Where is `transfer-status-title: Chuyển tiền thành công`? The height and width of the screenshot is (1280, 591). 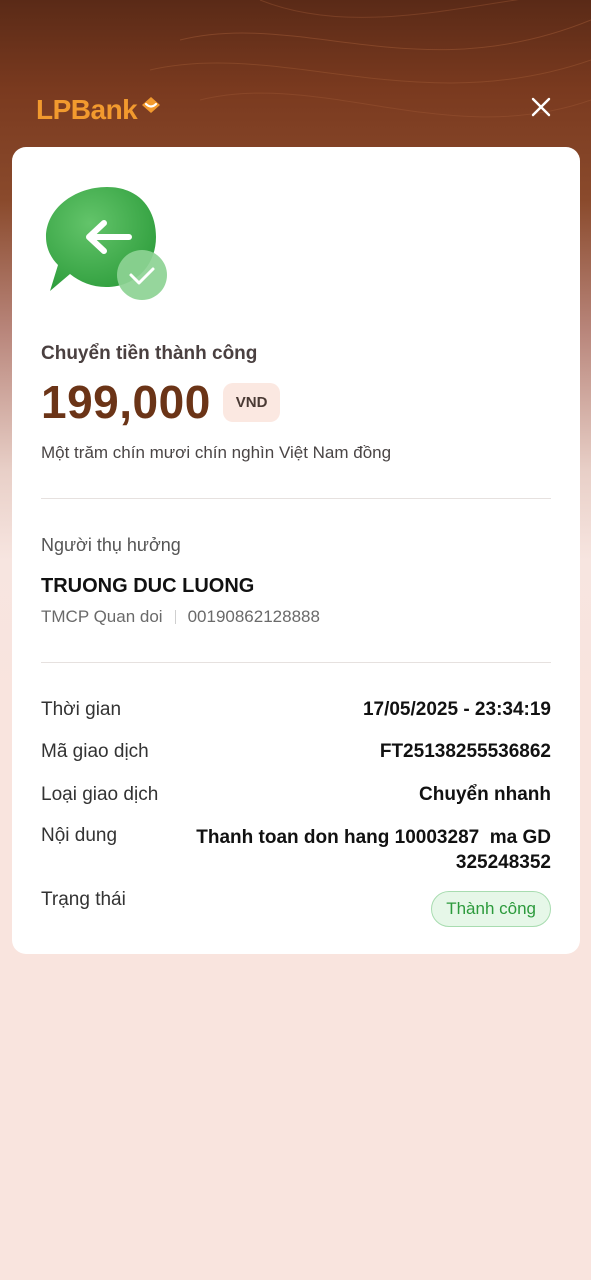
transfer-status-title: Chuyển tiền thành công is located at coordinates (149, 353).